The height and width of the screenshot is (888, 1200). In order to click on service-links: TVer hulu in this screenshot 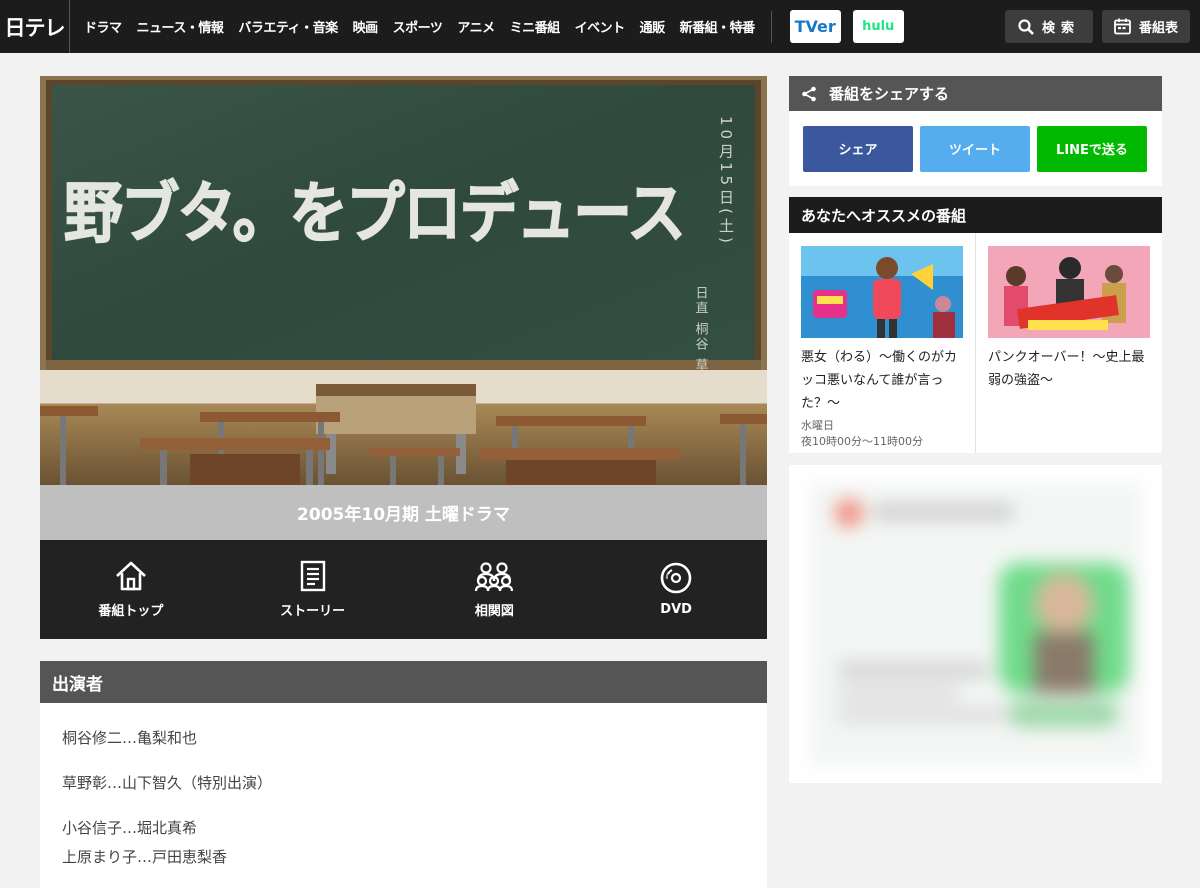, I will do `click(846, 26)`.